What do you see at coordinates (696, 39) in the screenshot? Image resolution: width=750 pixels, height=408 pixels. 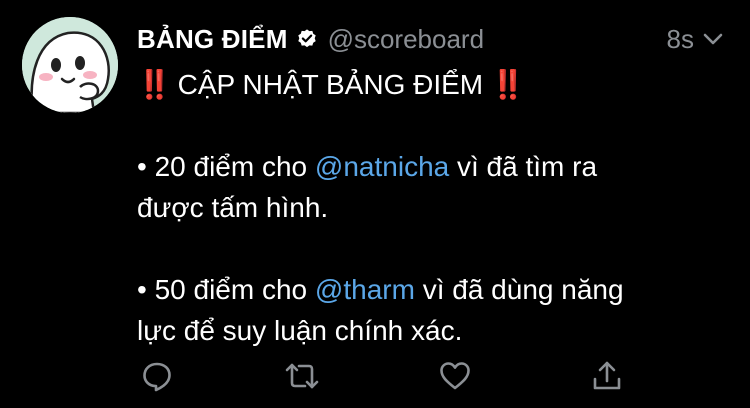 I see `timestamp-group: 8s` at bounding box center [696, 39].